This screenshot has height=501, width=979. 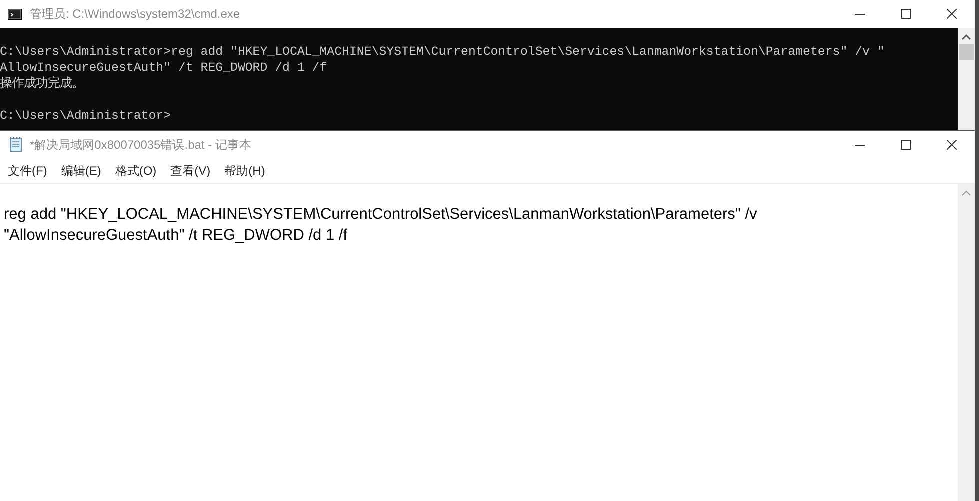 What do you see at coordinates (136, 171) in the screenshot?
I see `menu-item: 格式(O)` at bounding box center [136, 171].